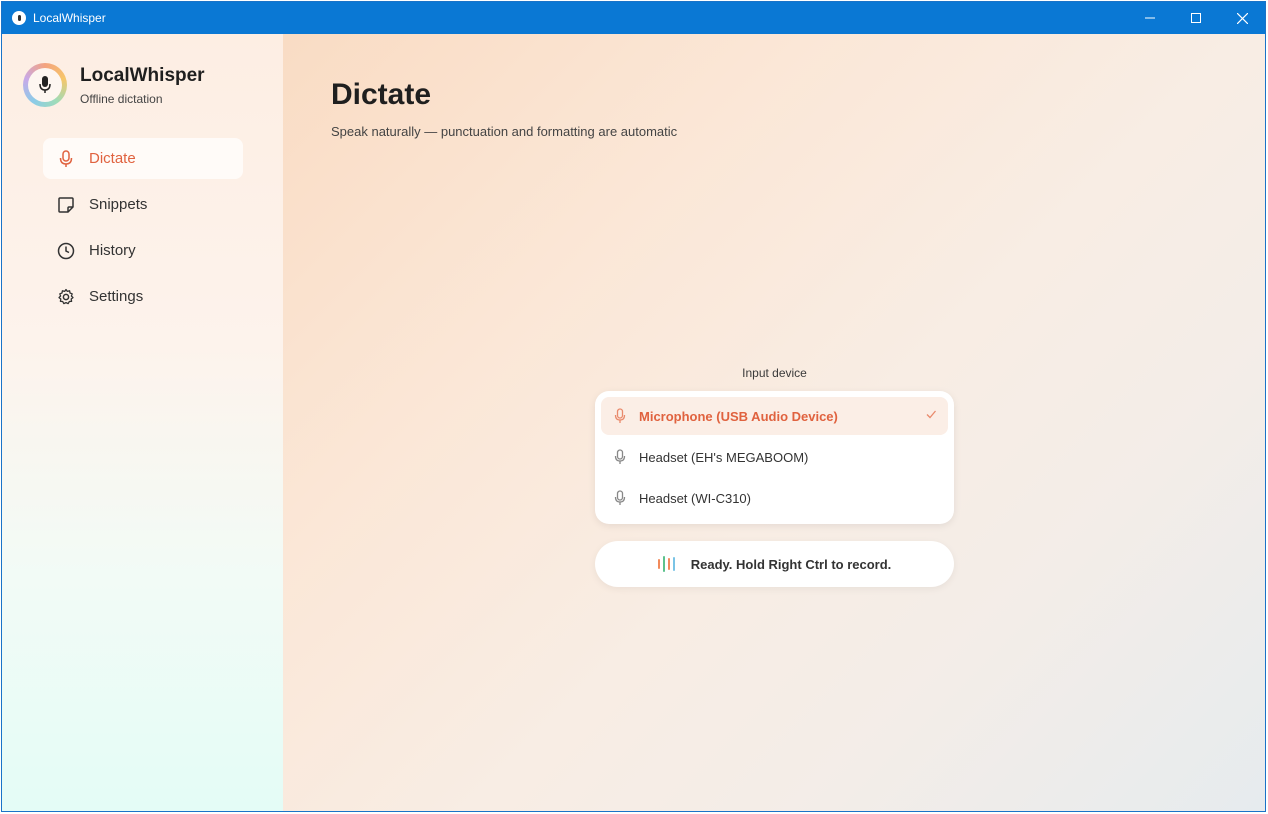 This screenshot has height=814, width=1268. What do you see at coordinates (774, 498) in the screenshot?
I see `device-option-headset-wi-c310: Headset (WI-C310)` at bounding box center [774, 498].